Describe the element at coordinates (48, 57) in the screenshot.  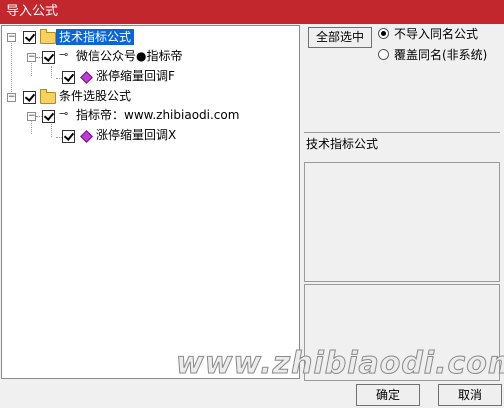
I see `checkbox-group1` at that location.